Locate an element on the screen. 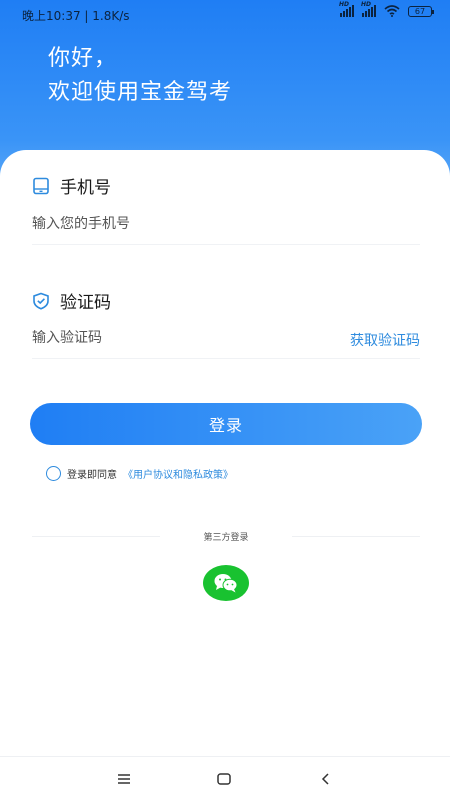 The width and height of the screenshot is (450, 800). home-icon is located at coordinates (224, 779).